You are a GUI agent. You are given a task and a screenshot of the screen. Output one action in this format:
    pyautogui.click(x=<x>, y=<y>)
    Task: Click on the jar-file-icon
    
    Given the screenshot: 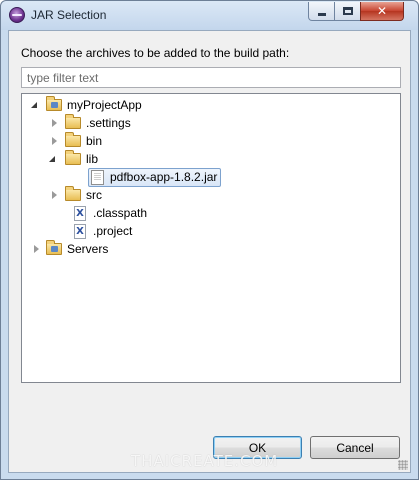 What is the action you would take?
    pyautogui.click(x=97, y=177)
    